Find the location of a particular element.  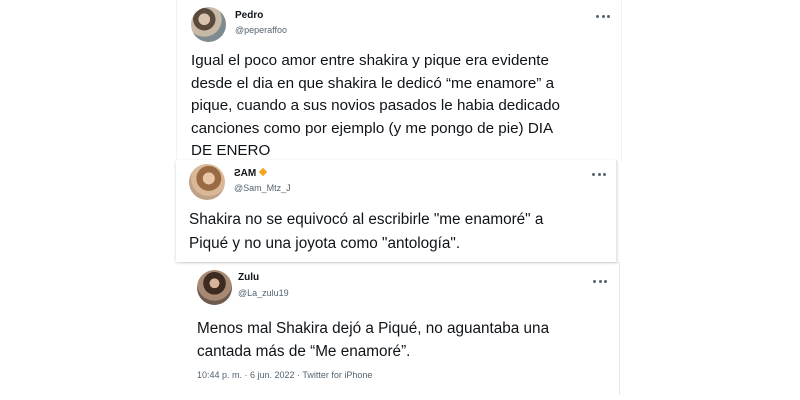

user-handle: @peperaffoo is located at coordinates (261, 30).